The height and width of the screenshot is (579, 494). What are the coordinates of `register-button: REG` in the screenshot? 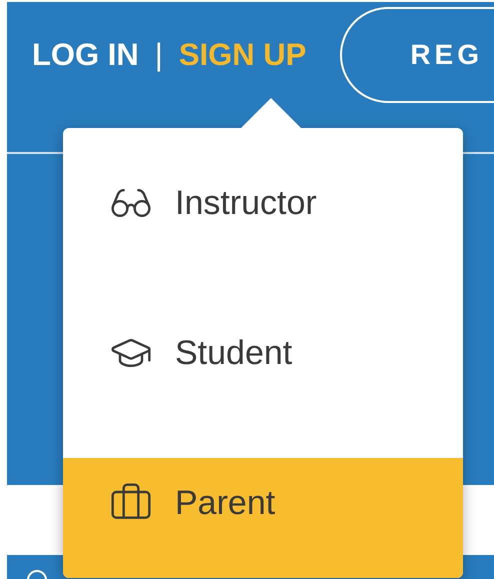 It's located at (417, 55).